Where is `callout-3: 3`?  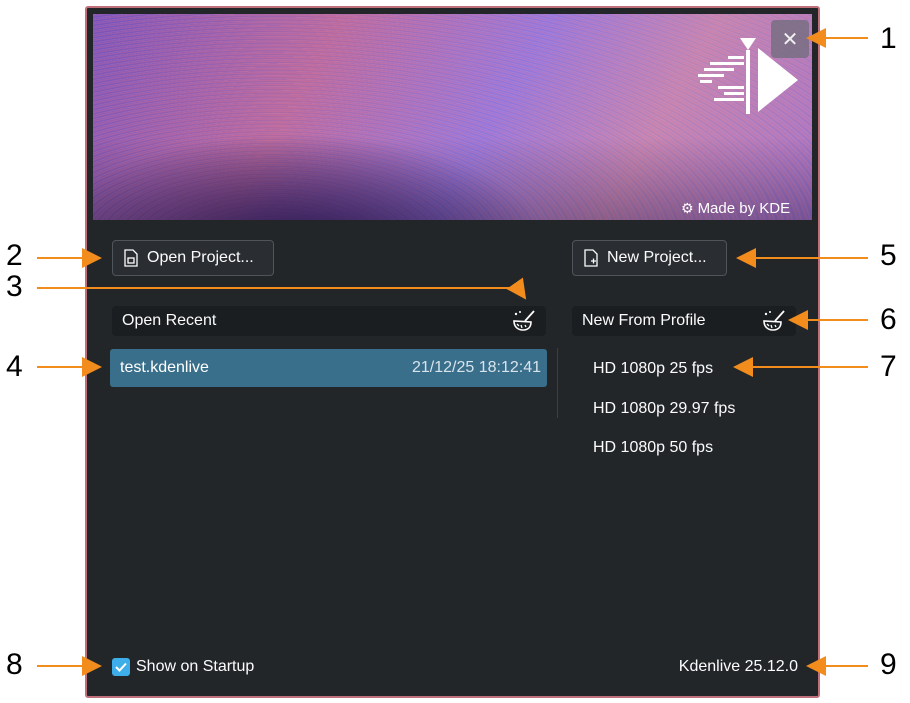
callout-3: 3 is located at coordinates (14, 286).